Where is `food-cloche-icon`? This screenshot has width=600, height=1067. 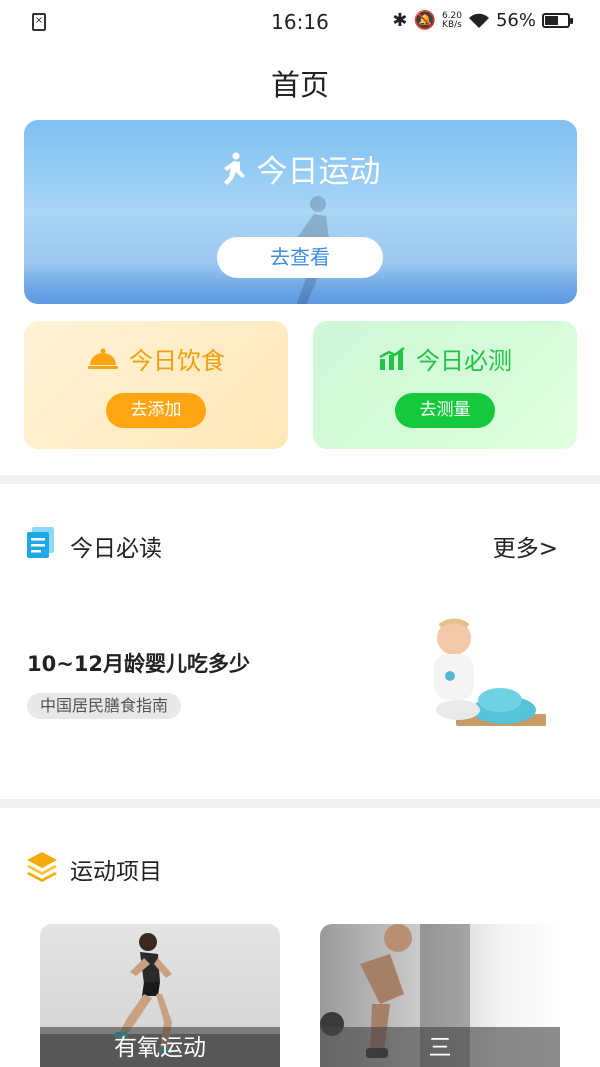 food-cloche-icon is located at coordinates (103, 358).